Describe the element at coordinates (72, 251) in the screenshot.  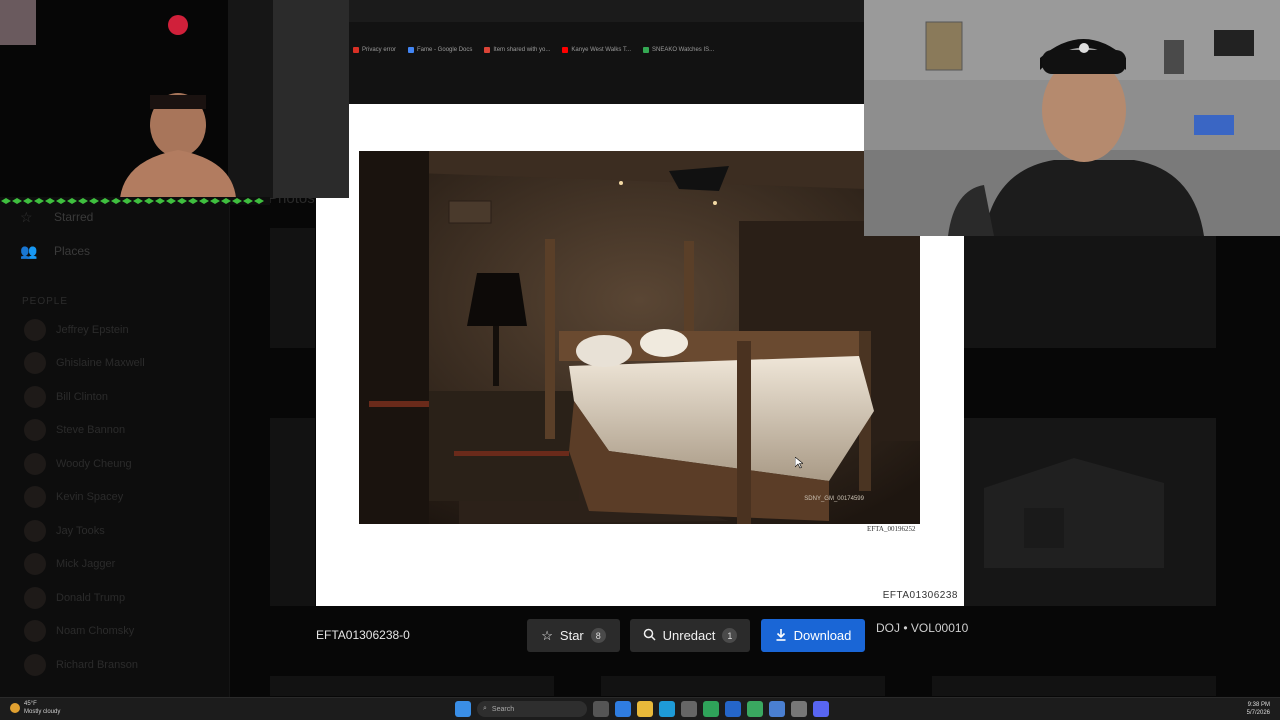
I see `sidebar-item-label: Places` at that location.